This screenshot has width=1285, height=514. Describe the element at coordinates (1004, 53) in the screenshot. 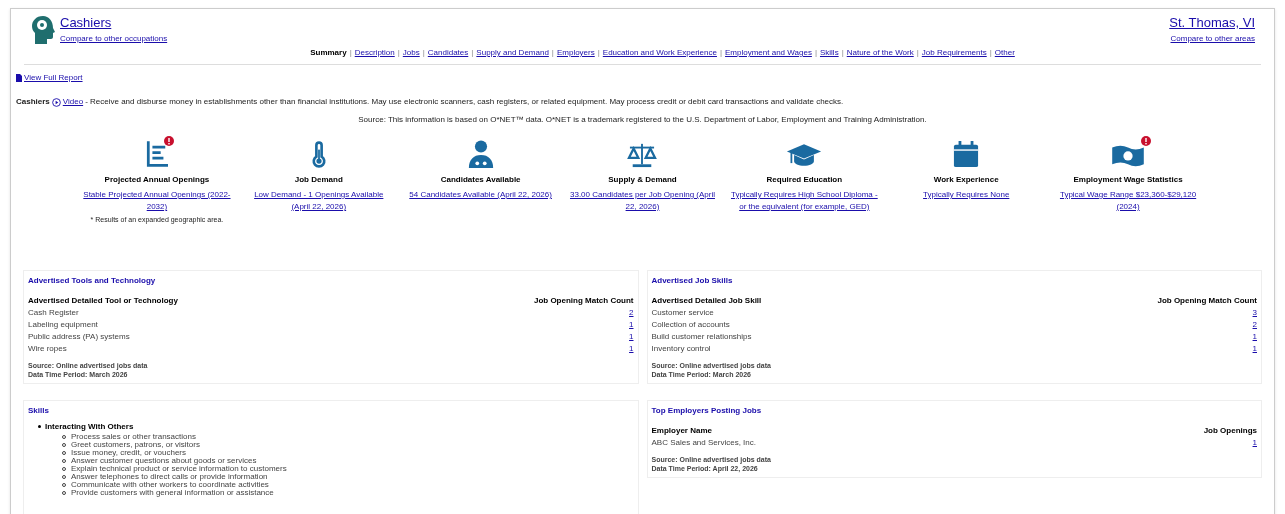

I see `nav-tab: Other` at that location.